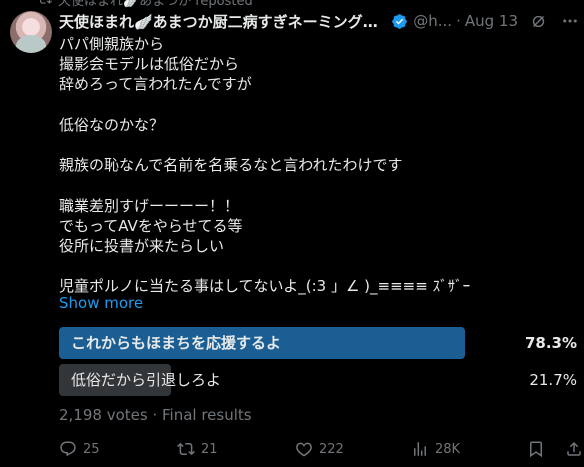 This screenshot has height=467, width=584. Describe the element at coordinates (319, 343) in the screenshot. I see `poll-option-1: これからもほまちを応援するよ 78.3%` at that location.